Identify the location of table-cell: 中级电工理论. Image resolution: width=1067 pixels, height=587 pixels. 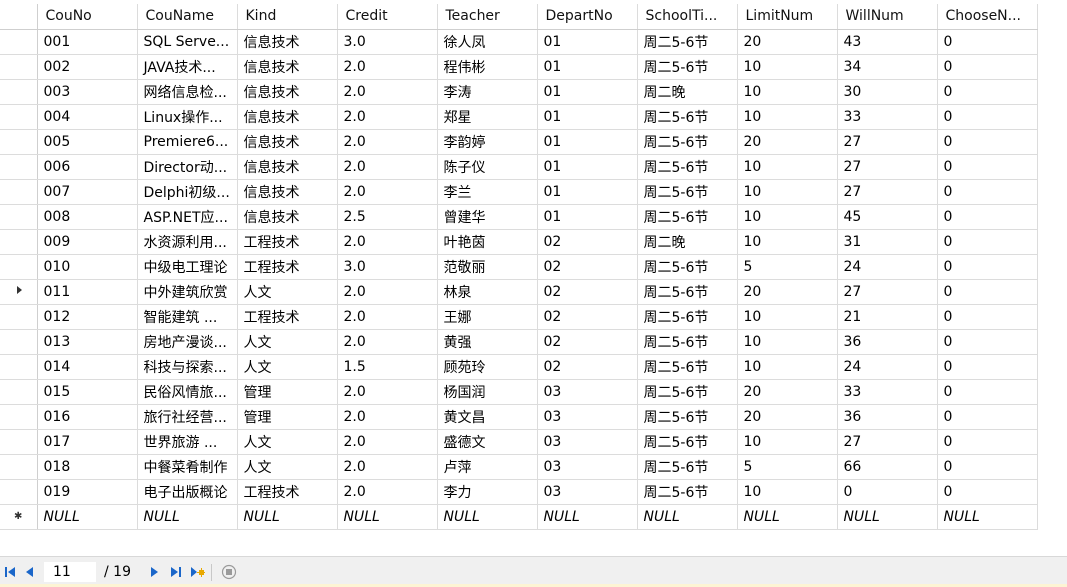
(187, 267).